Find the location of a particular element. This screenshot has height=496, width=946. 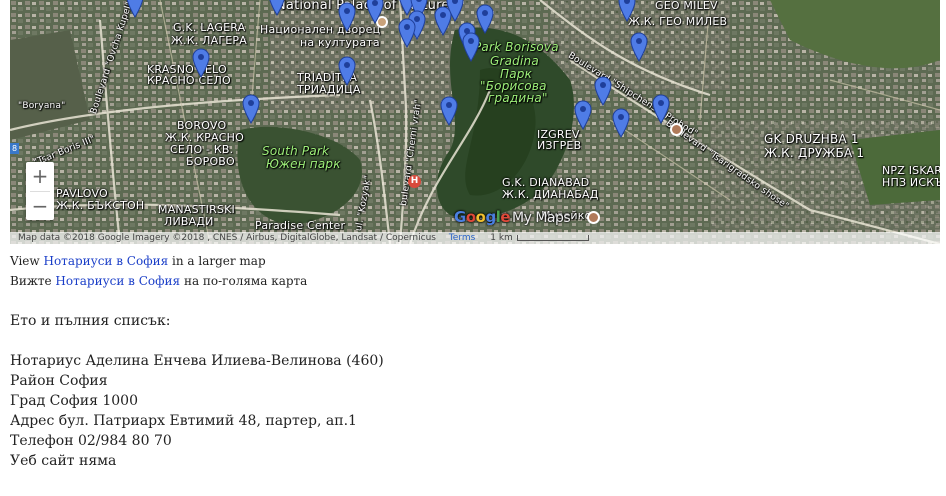

larger-map-link-en: Нотариуси в София is located at coordinates (105, 261).